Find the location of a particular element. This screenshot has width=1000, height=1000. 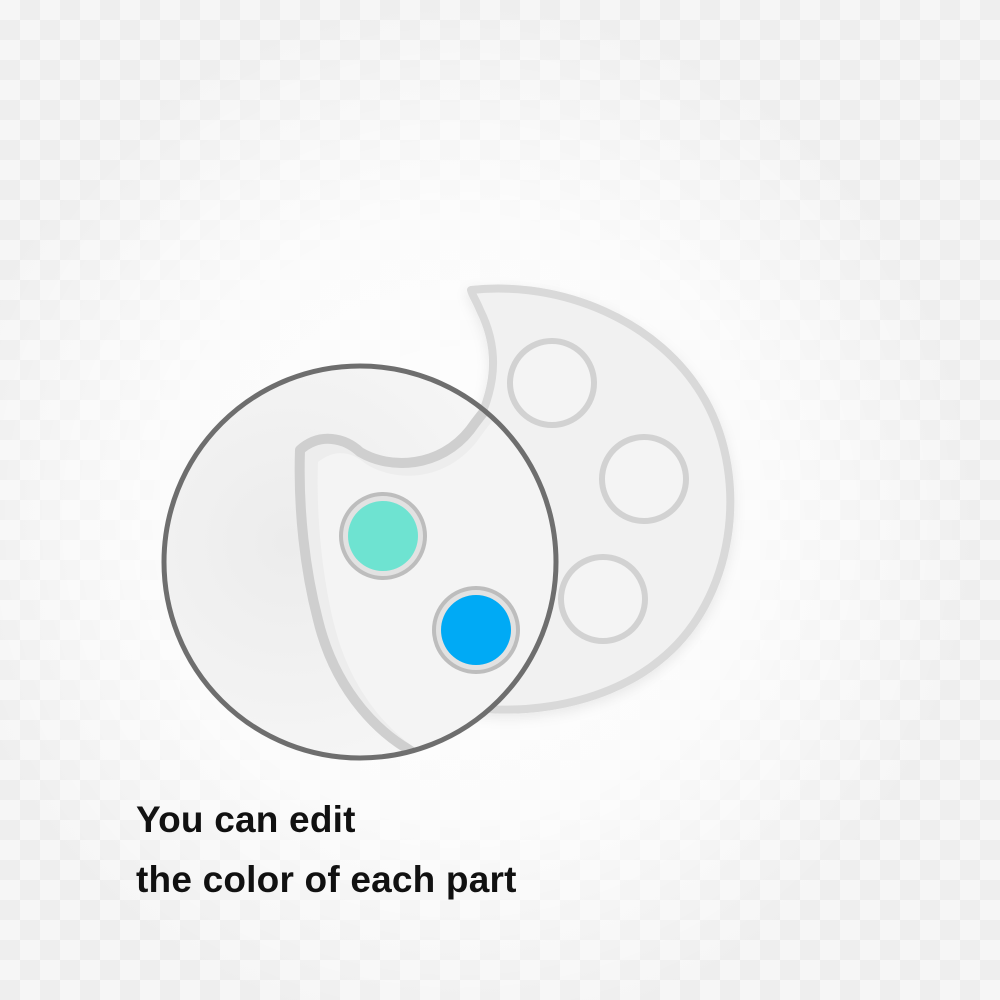

caption-line-2: the color of each part is located at coordinates (326, 879).